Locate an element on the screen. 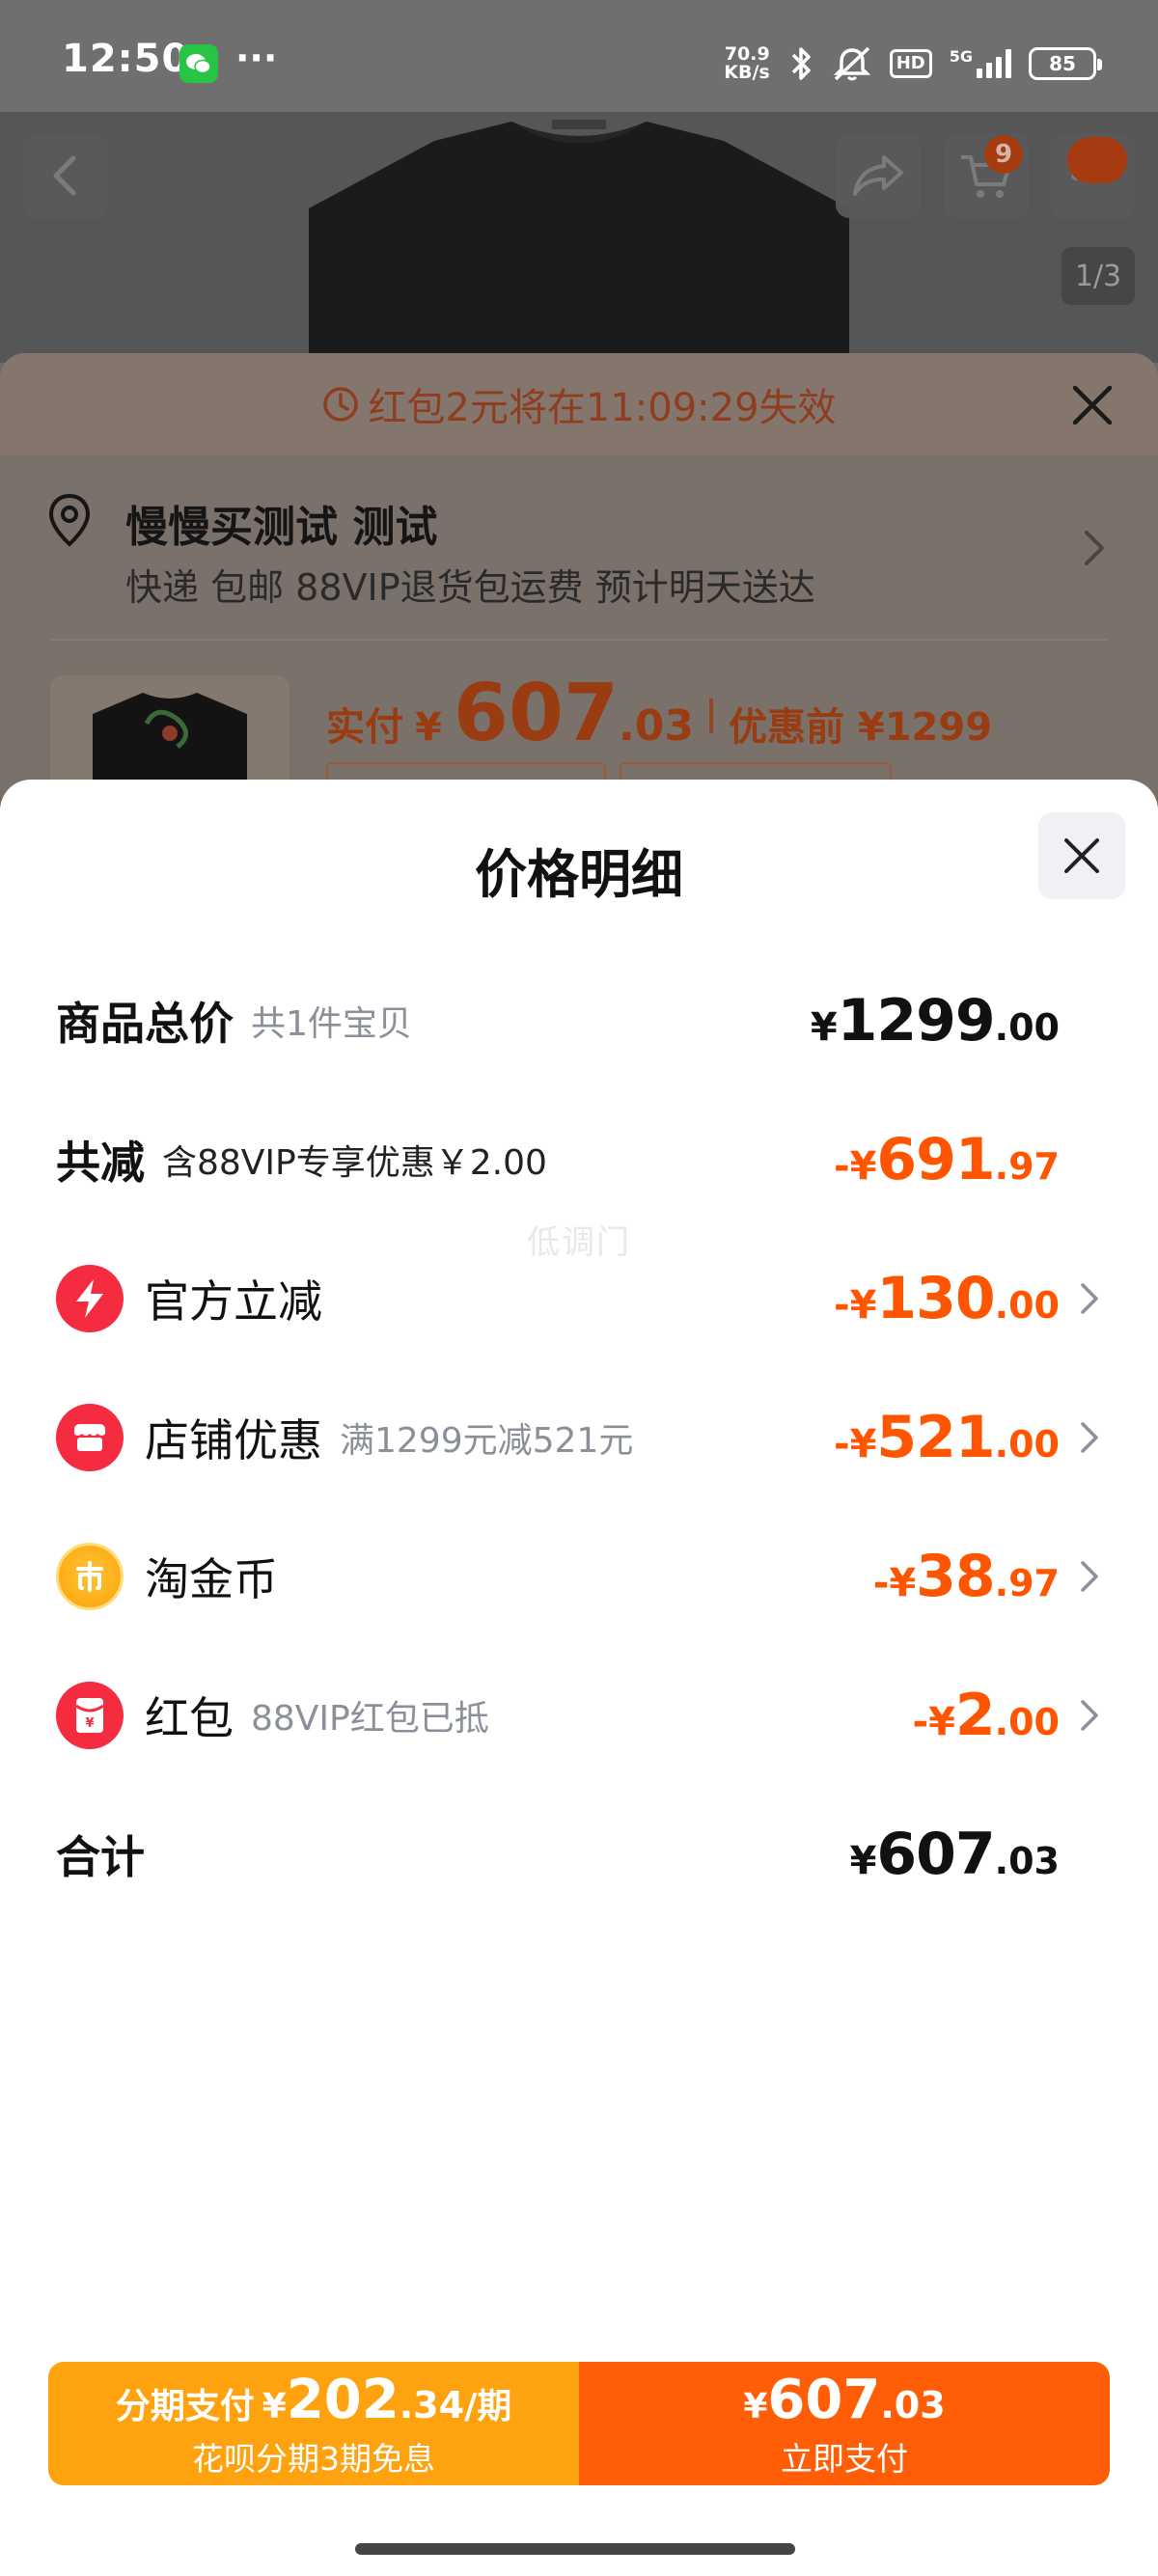 This screenshot has width=1158, height=2576. coupon-expiry-bar: 红包2元将在11:09:29失效 is located at coordinates (579, 404).